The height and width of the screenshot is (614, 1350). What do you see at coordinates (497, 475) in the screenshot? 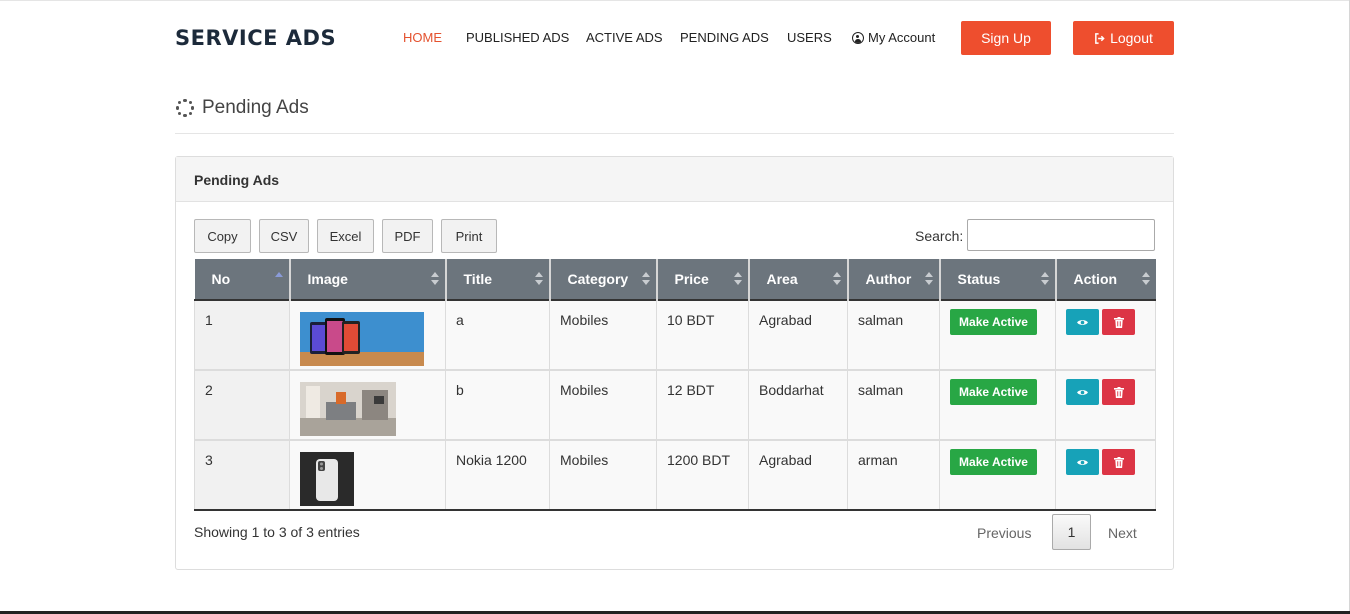
I see `cell-title: Nokia 1200` at bounding box center [497, 475].